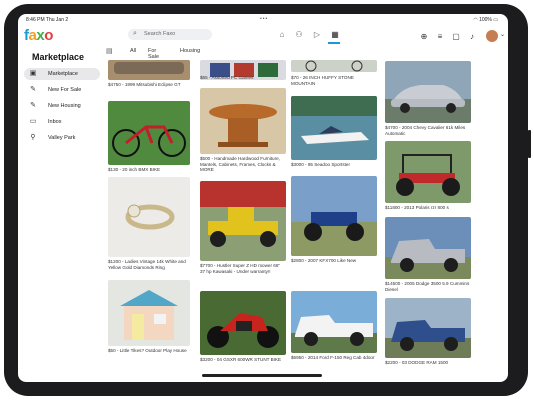  Describe the element at coordinates (417, 207) in the screenshot. I see `listing-caption: $11800 - 2013 Polaris rzr 800 s` at that location.